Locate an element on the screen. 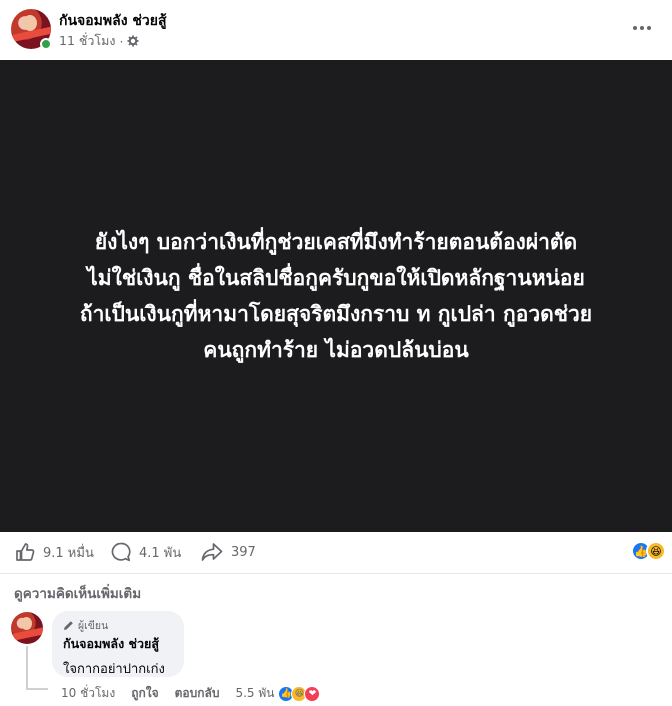 This screenshot has height=706, width=672. comment-author-name: กันจอมพลัง ช่วยสู้ is located at coordinates (118, 644).